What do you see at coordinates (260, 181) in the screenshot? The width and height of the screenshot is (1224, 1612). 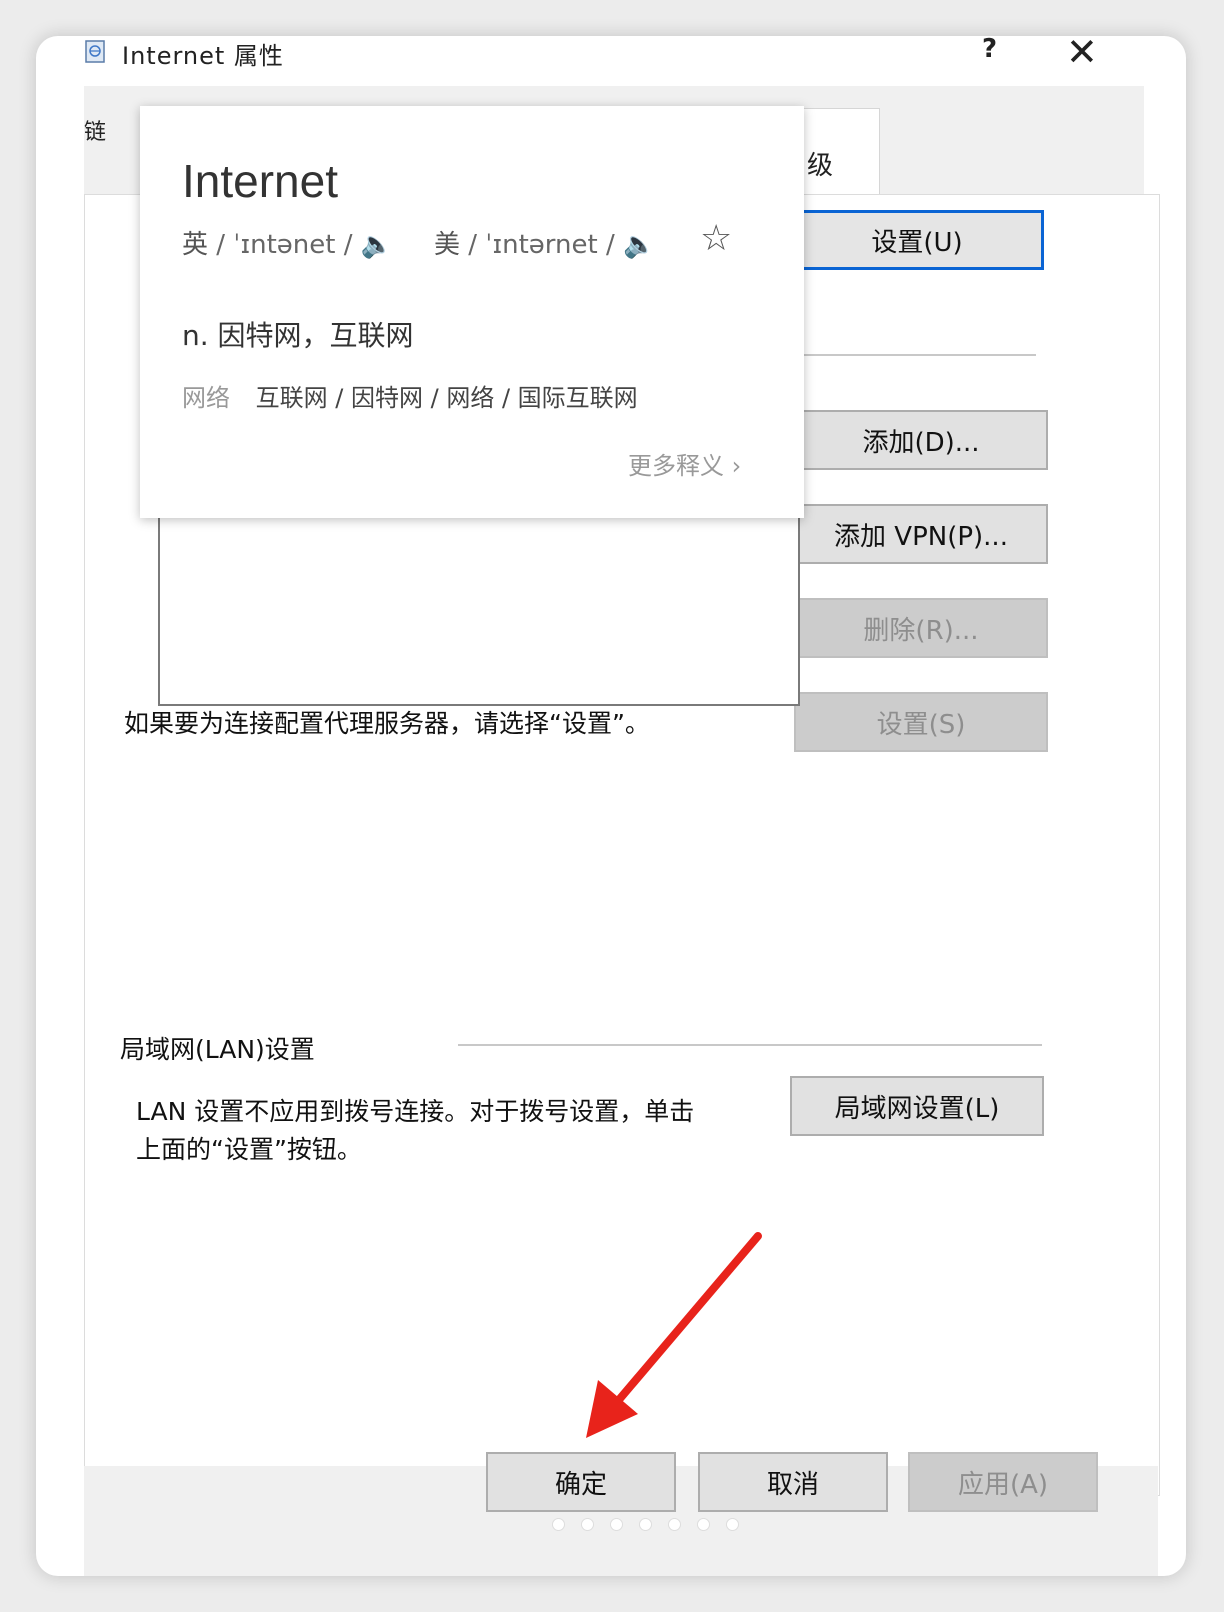 I see `popup-word: Internet` at bounding box center [260, 181].